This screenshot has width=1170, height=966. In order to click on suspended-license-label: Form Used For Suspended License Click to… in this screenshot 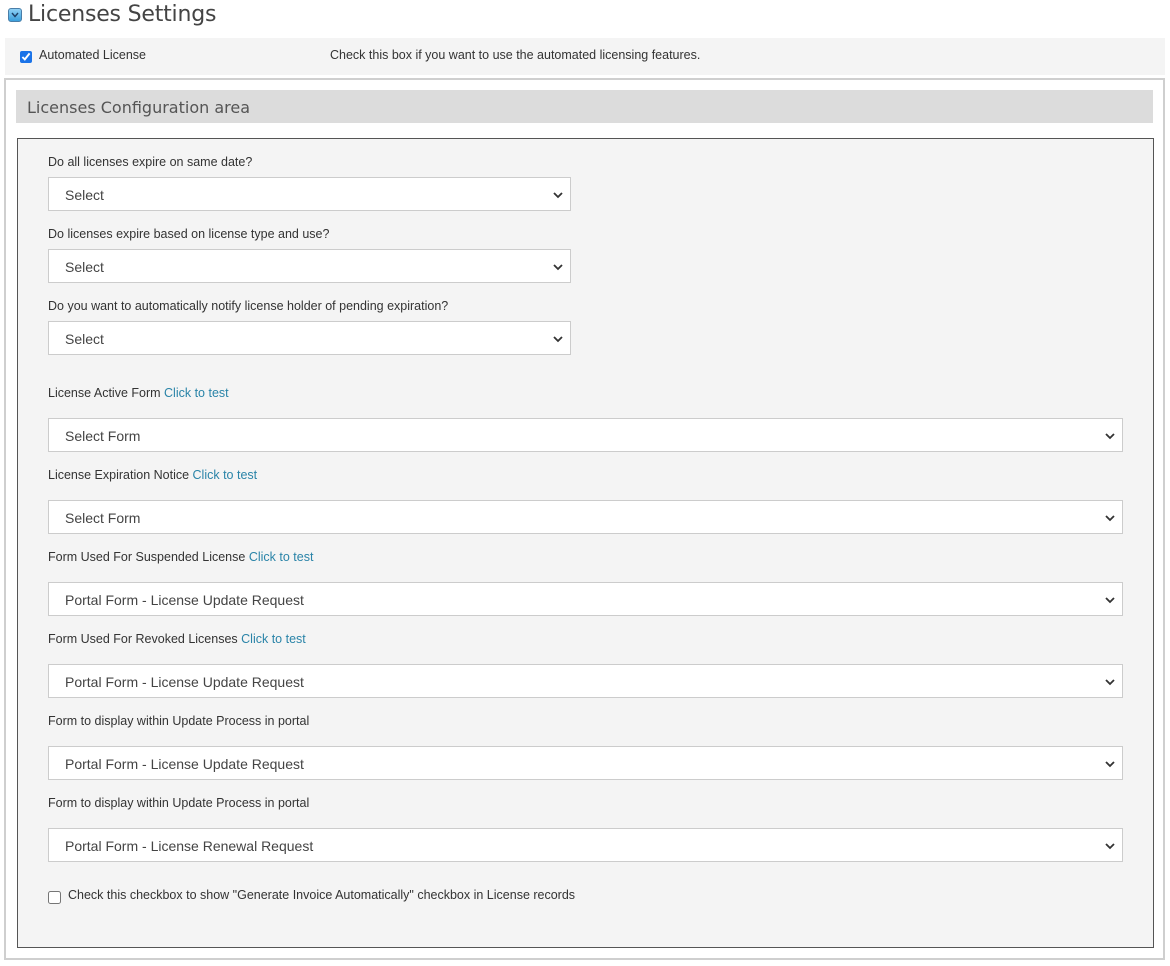, I will do `click(180, 557)`.